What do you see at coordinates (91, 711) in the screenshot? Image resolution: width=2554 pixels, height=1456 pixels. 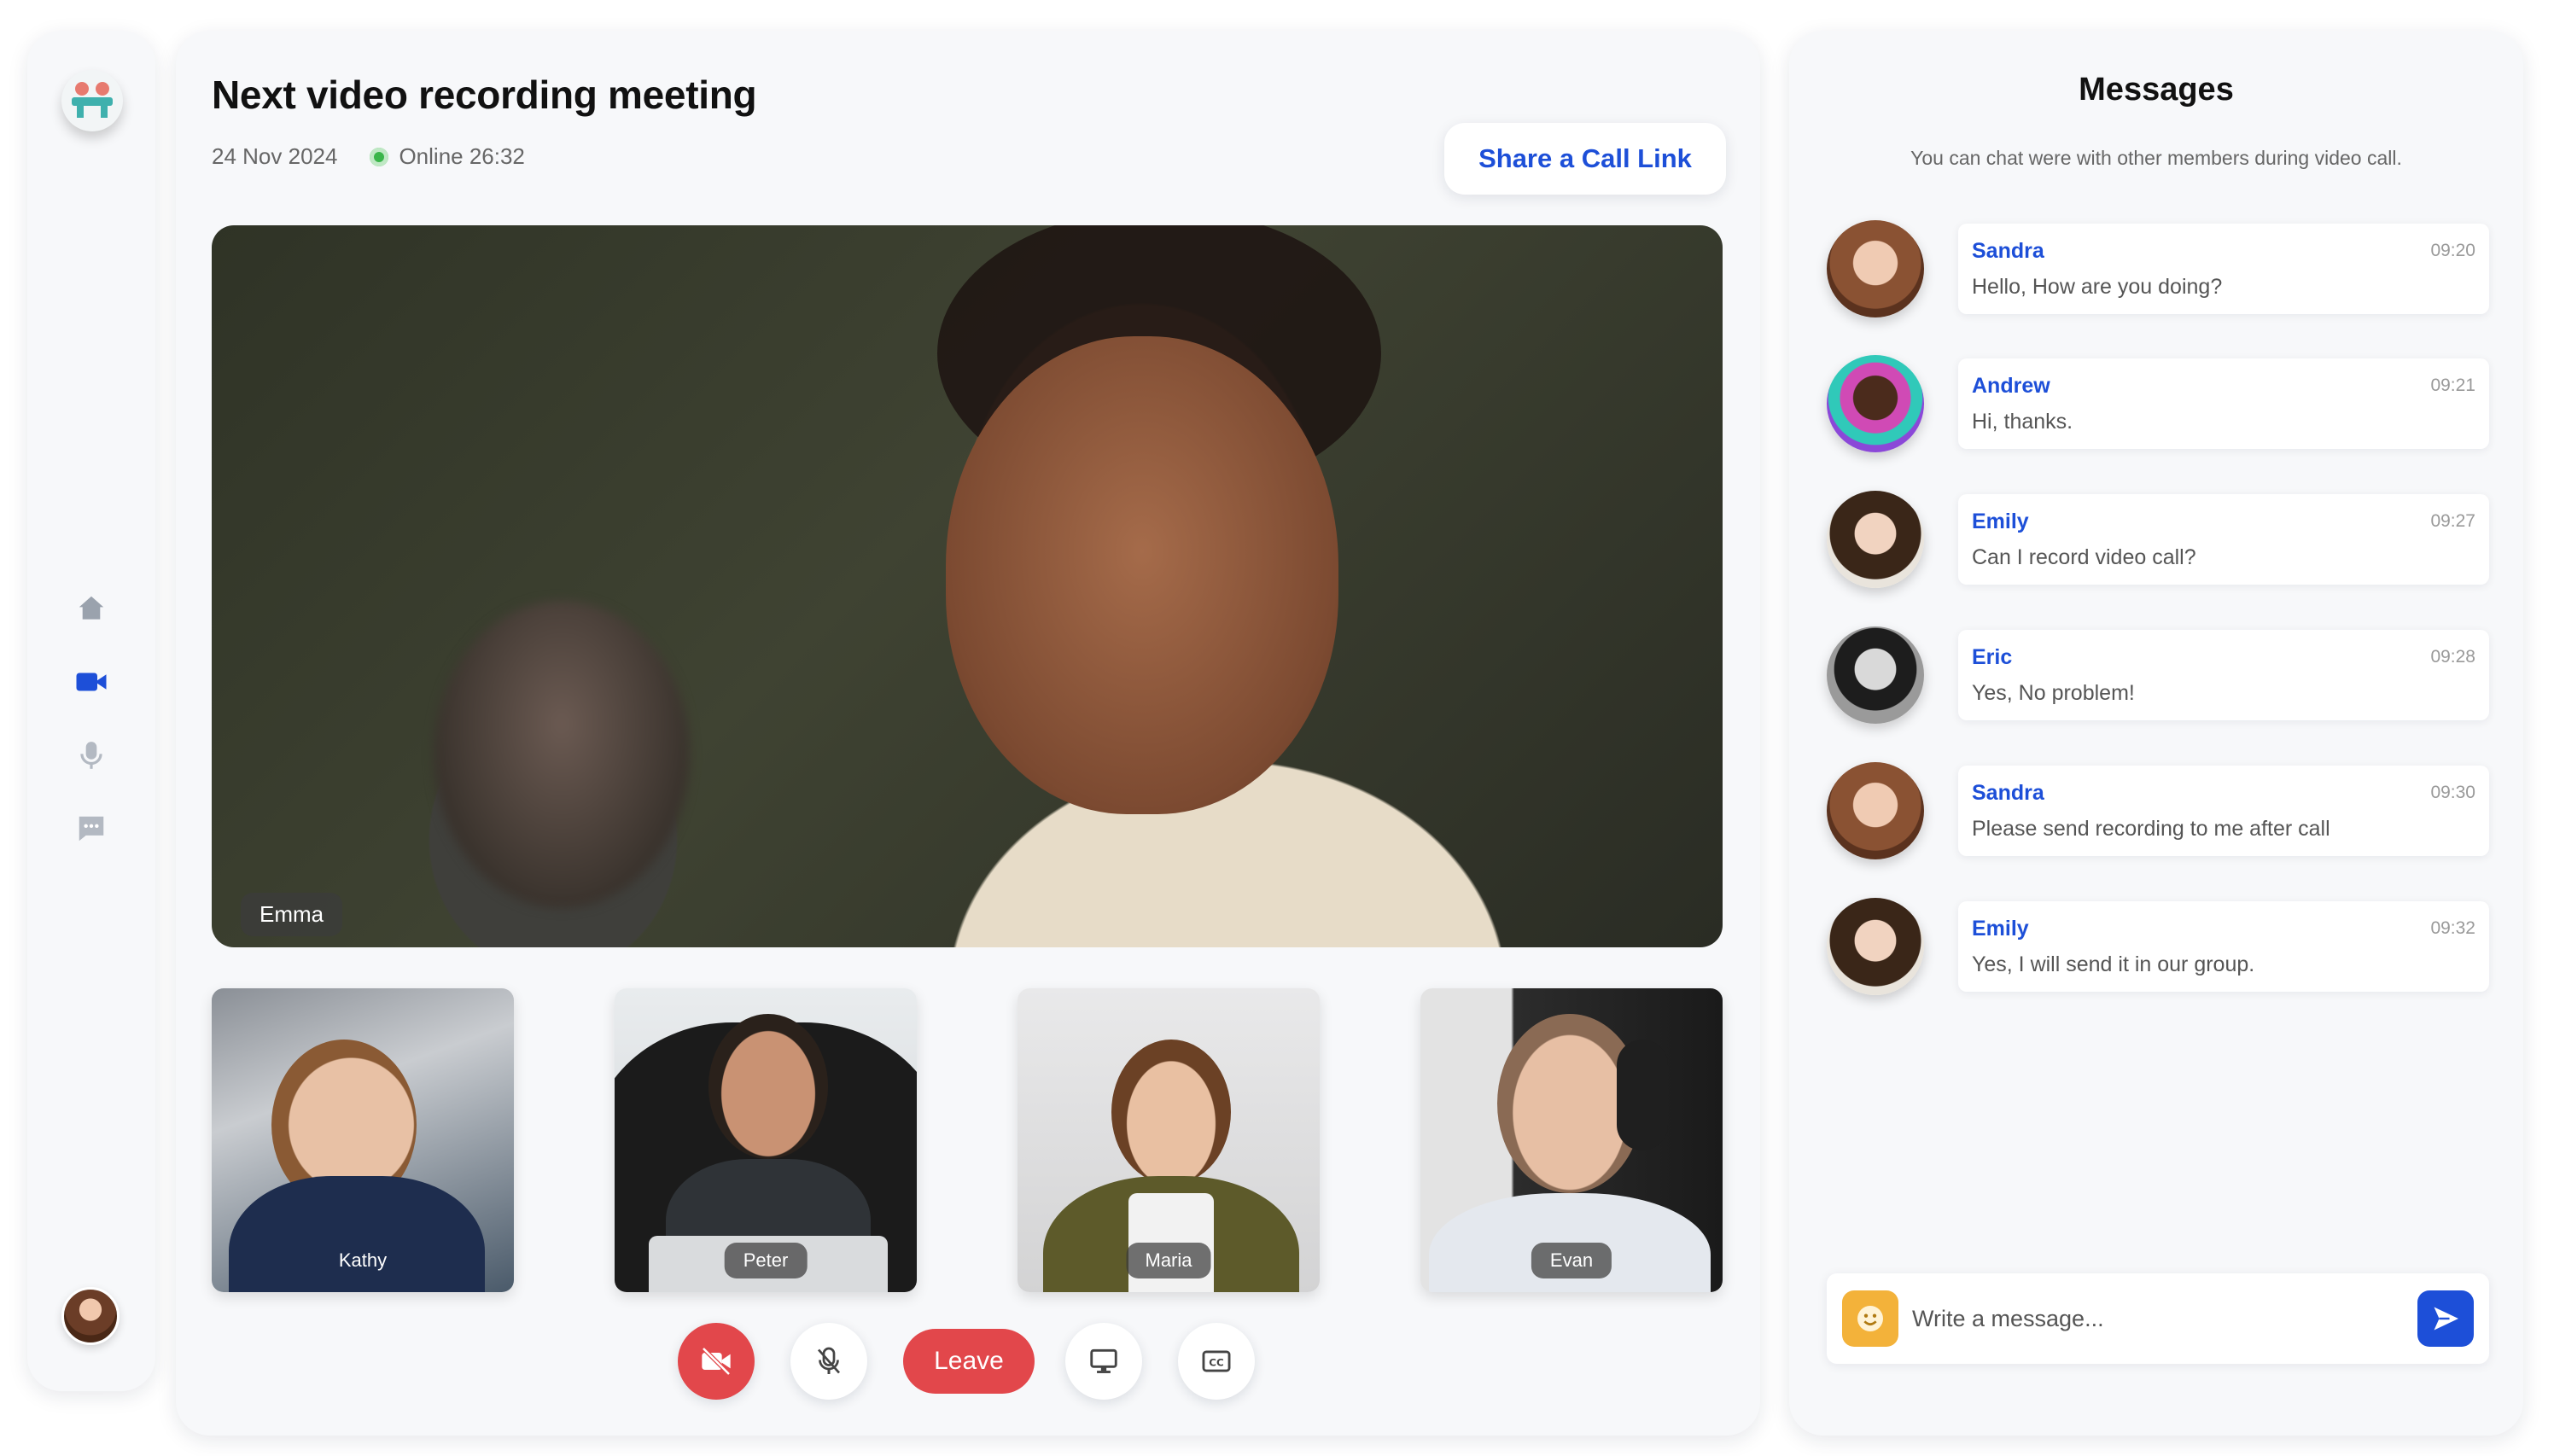 I see `sidebar` at bounding box center [91, 711].